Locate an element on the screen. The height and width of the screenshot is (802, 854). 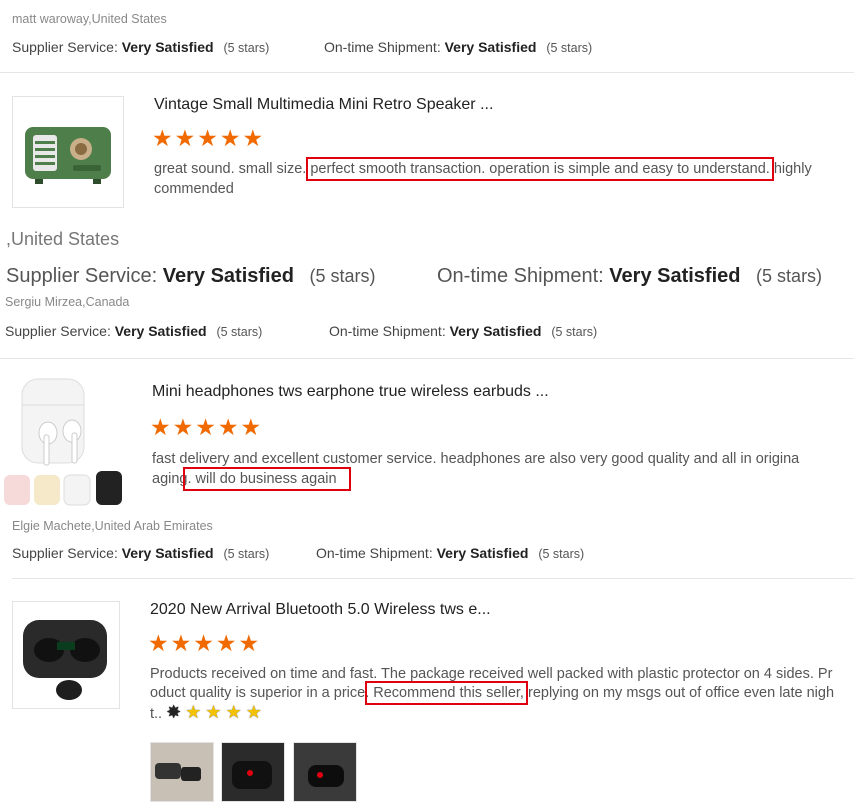
reviewer-name: Elgie Machete,United Arab Emirates is located at coordinates (112, 526).